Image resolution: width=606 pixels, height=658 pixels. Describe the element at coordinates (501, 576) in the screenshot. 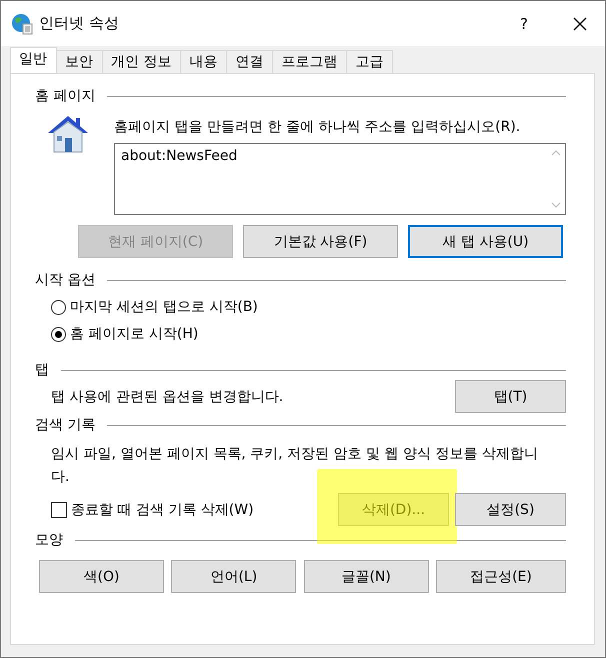

I see `button: 접근성(E)` at that location.